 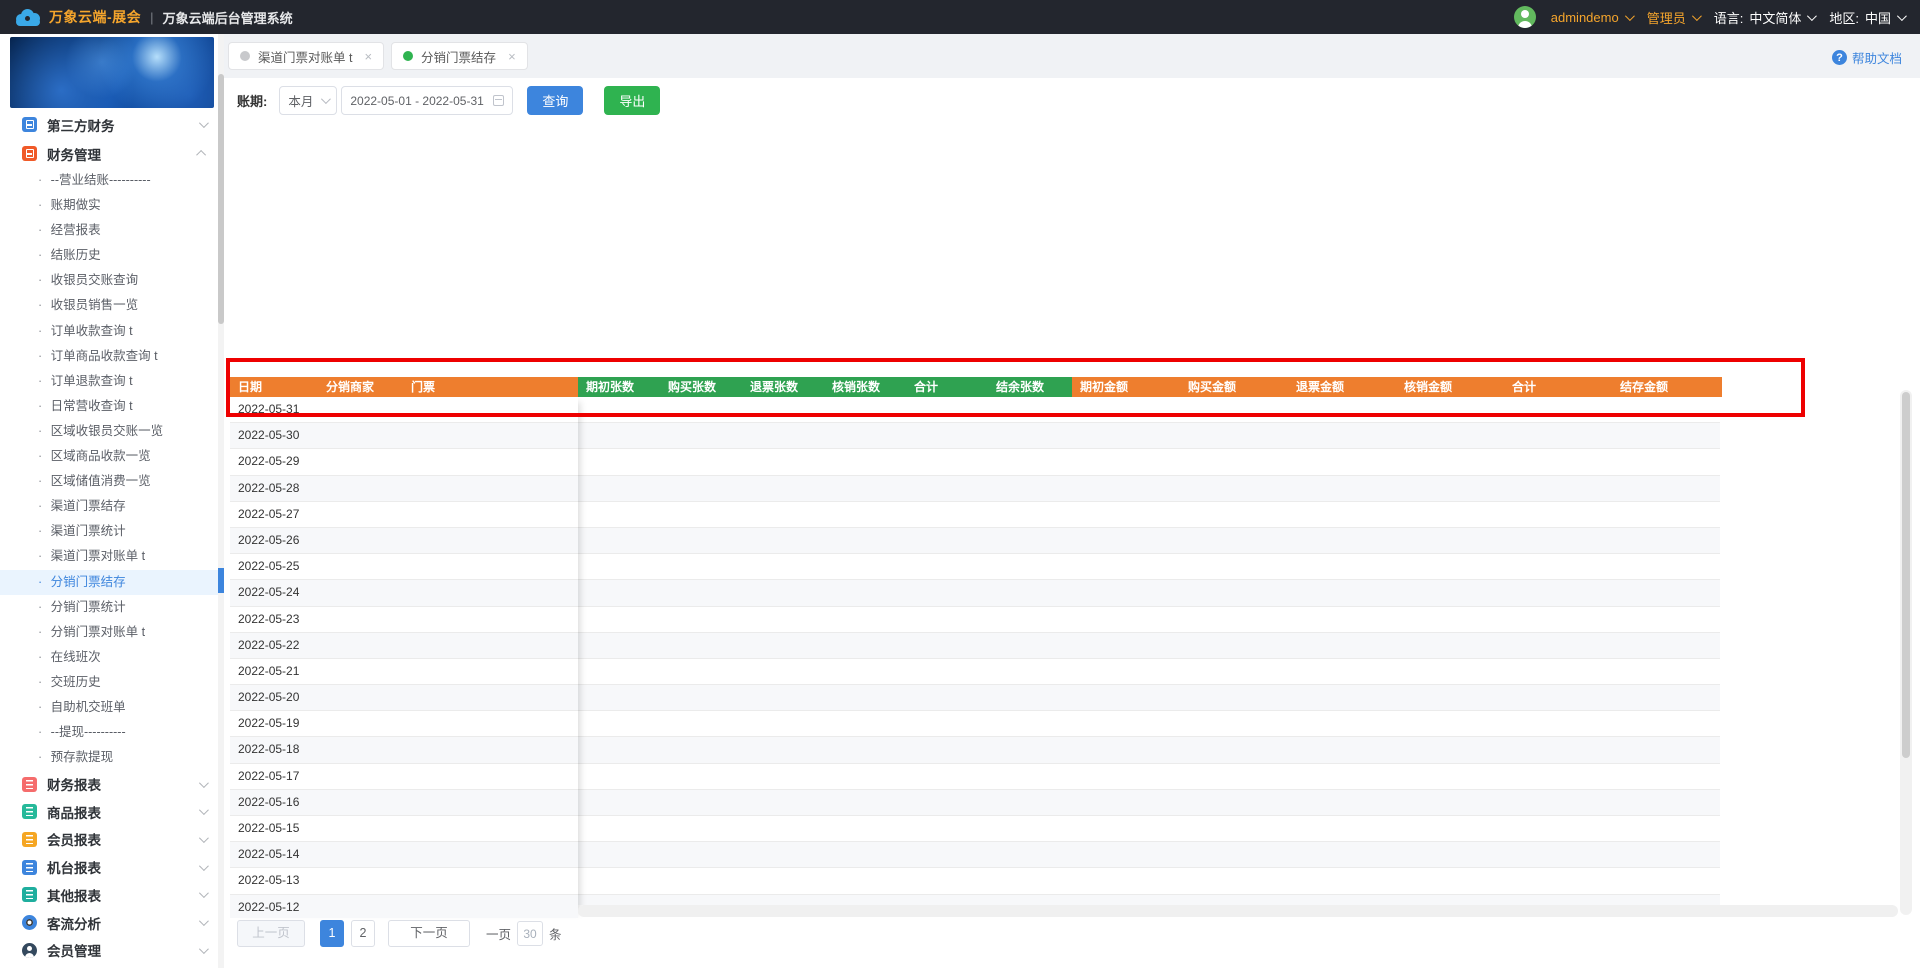 What do you see at coordinates (112, 657) in the screenshot?
I see `sidebar-item: 在线班次` at bounding box center [112, 657].